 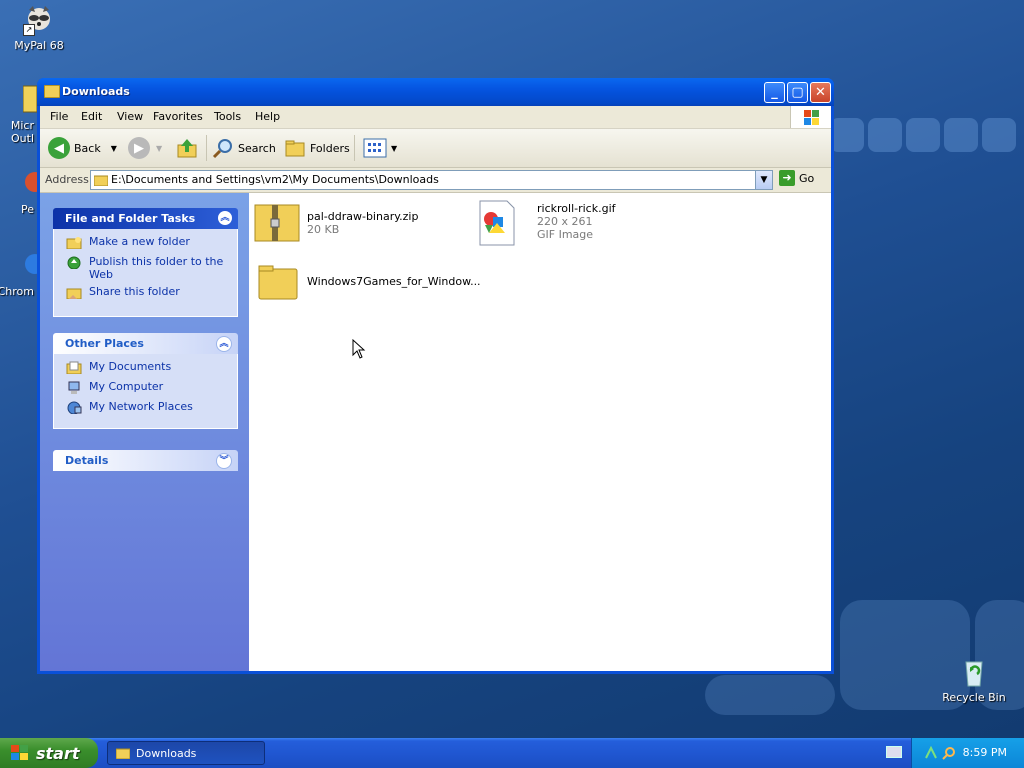 What do you see at coordinates (58, 753) in the screenshot?
I see `start-label: start` at bounding box center [58, 753].